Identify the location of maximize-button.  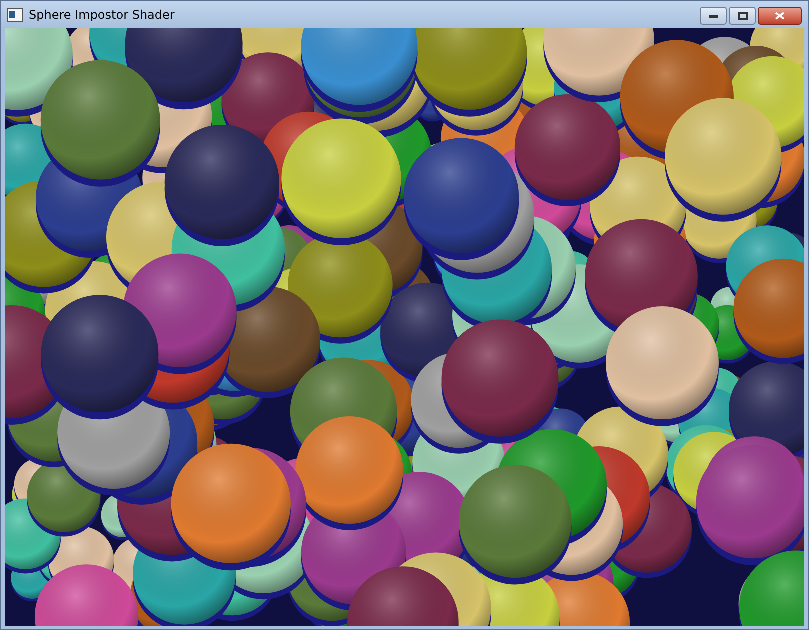
(742, 16).